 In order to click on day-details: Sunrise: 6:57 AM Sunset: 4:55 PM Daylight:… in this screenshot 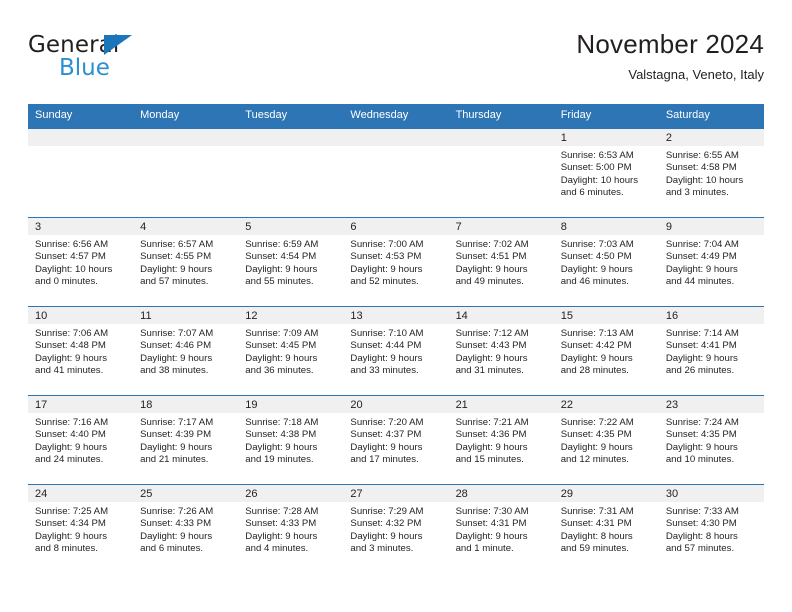, I will do `click(185, 262)`.